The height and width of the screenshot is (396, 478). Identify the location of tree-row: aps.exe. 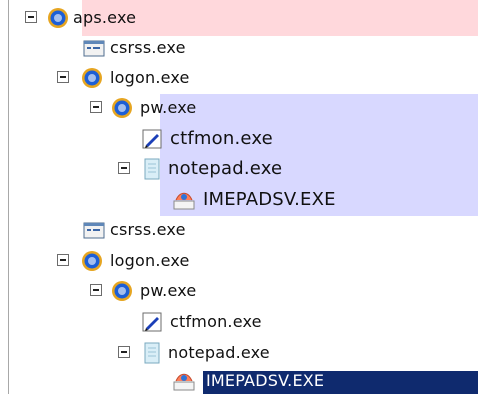
(239, 18).